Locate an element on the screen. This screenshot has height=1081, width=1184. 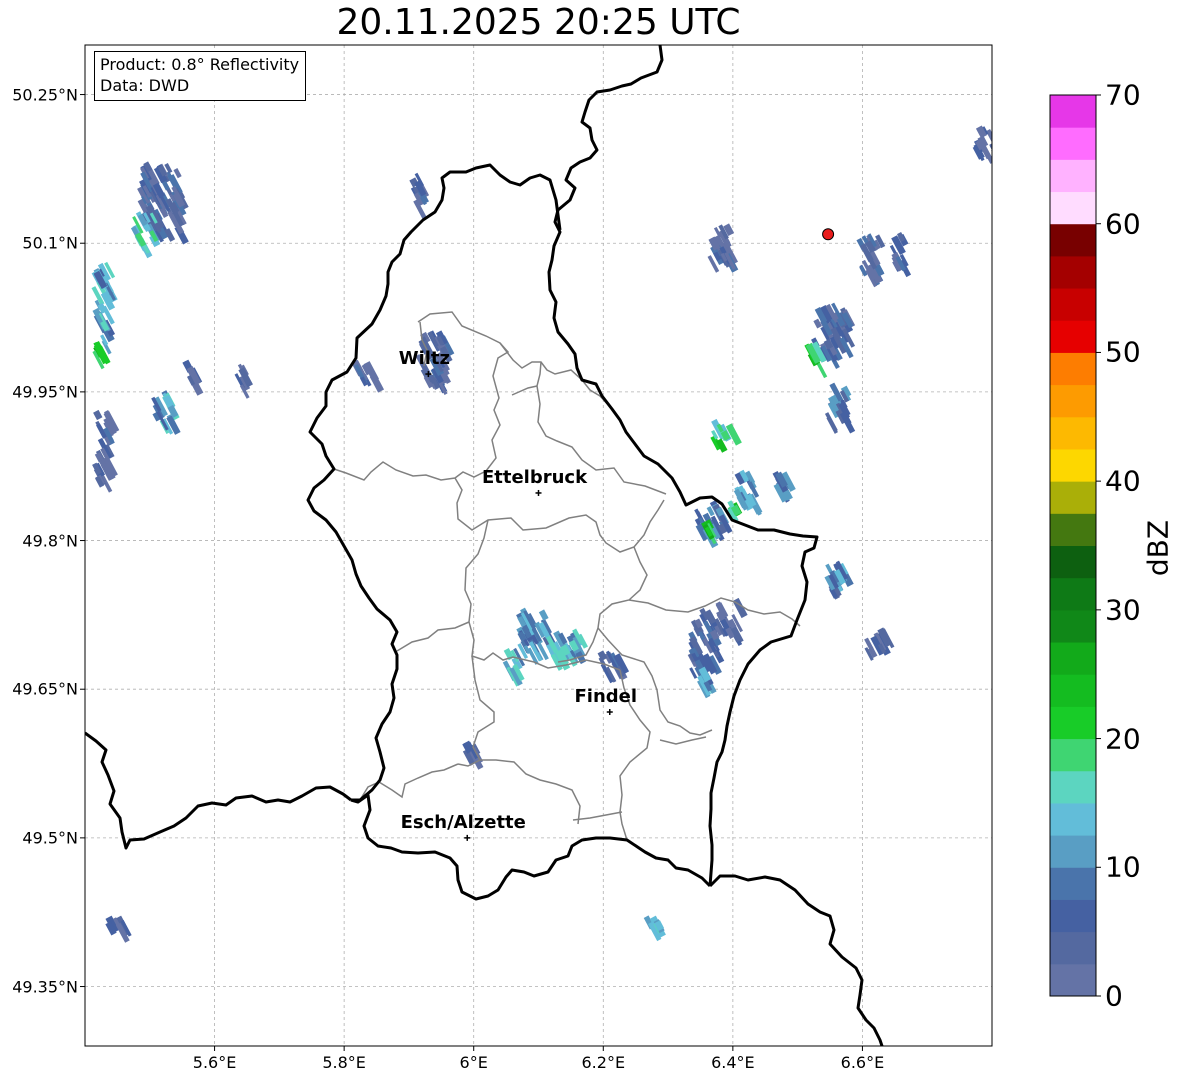
colorbar-tick-label: 70 is located at coordinates (1123, 95).